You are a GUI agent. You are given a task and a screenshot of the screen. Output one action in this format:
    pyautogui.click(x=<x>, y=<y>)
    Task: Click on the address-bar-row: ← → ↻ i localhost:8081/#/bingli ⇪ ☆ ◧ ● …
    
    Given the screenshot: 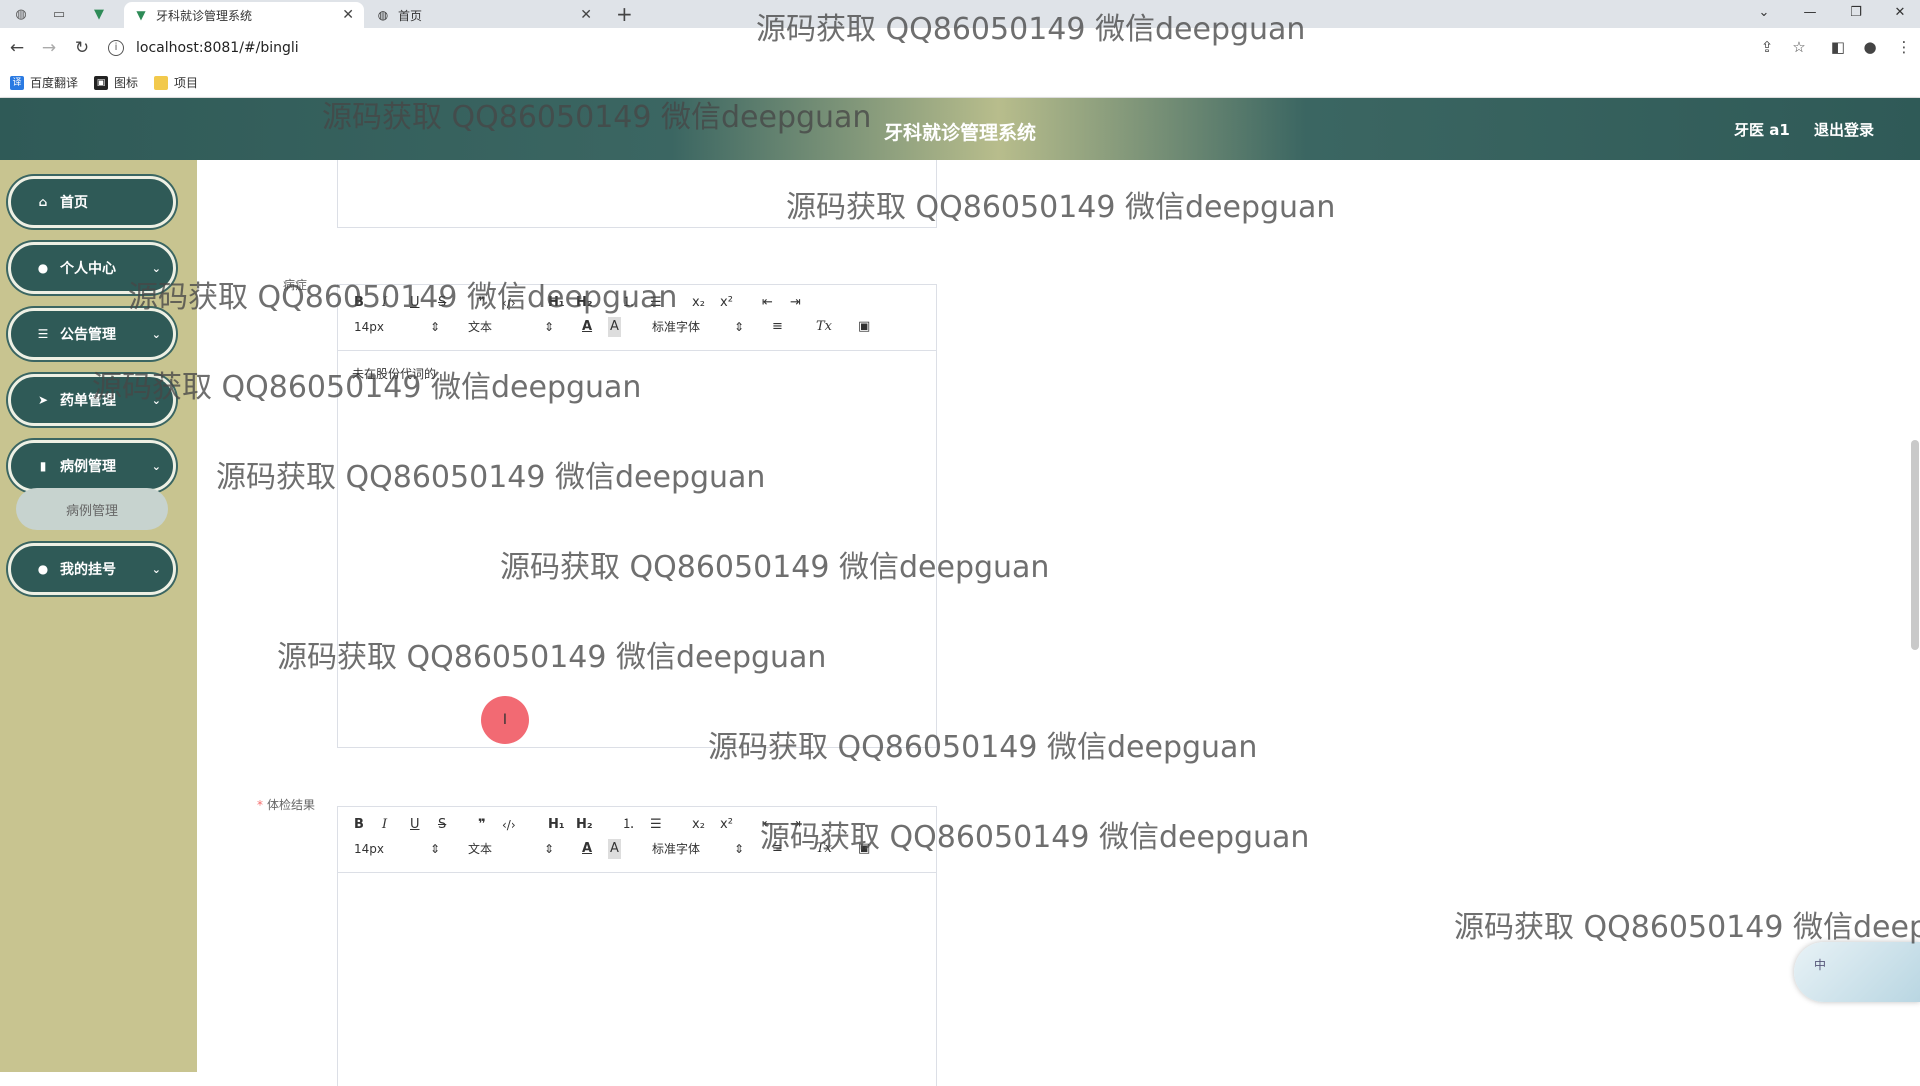 What is the action you would take?
    pyautogui.click(x=960, y=48)
    